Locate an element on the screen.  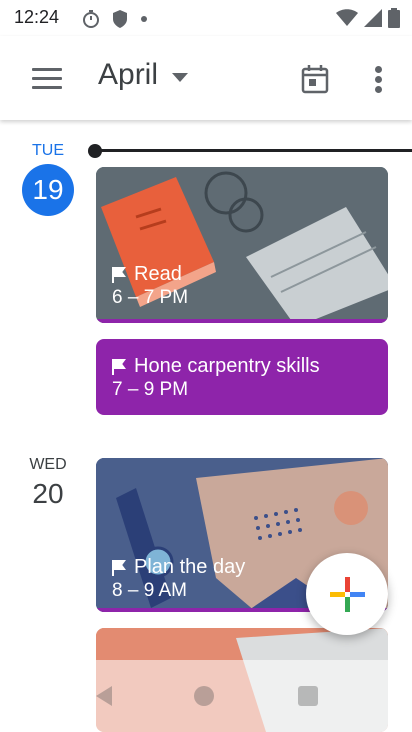
month-label: April is located at coordinates (128, 74).